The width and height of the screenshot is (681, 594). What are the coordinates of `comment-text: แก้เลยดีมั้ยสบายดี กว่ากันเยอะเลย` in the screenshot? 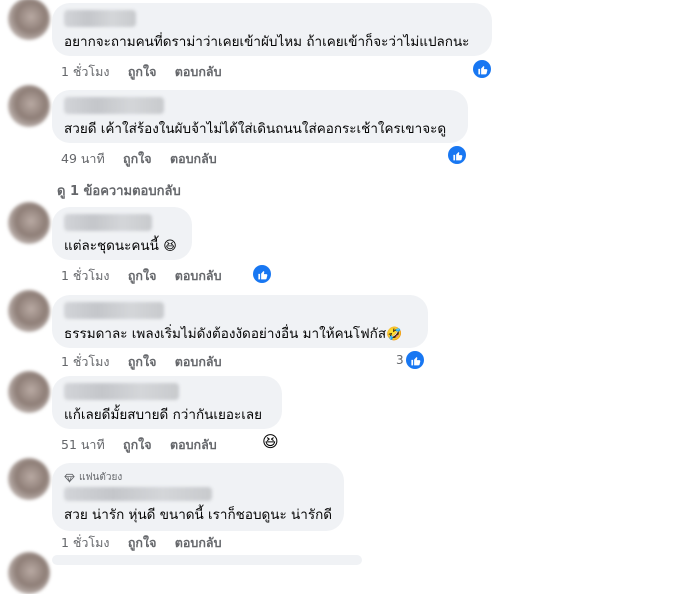 It's located at (163, 415).